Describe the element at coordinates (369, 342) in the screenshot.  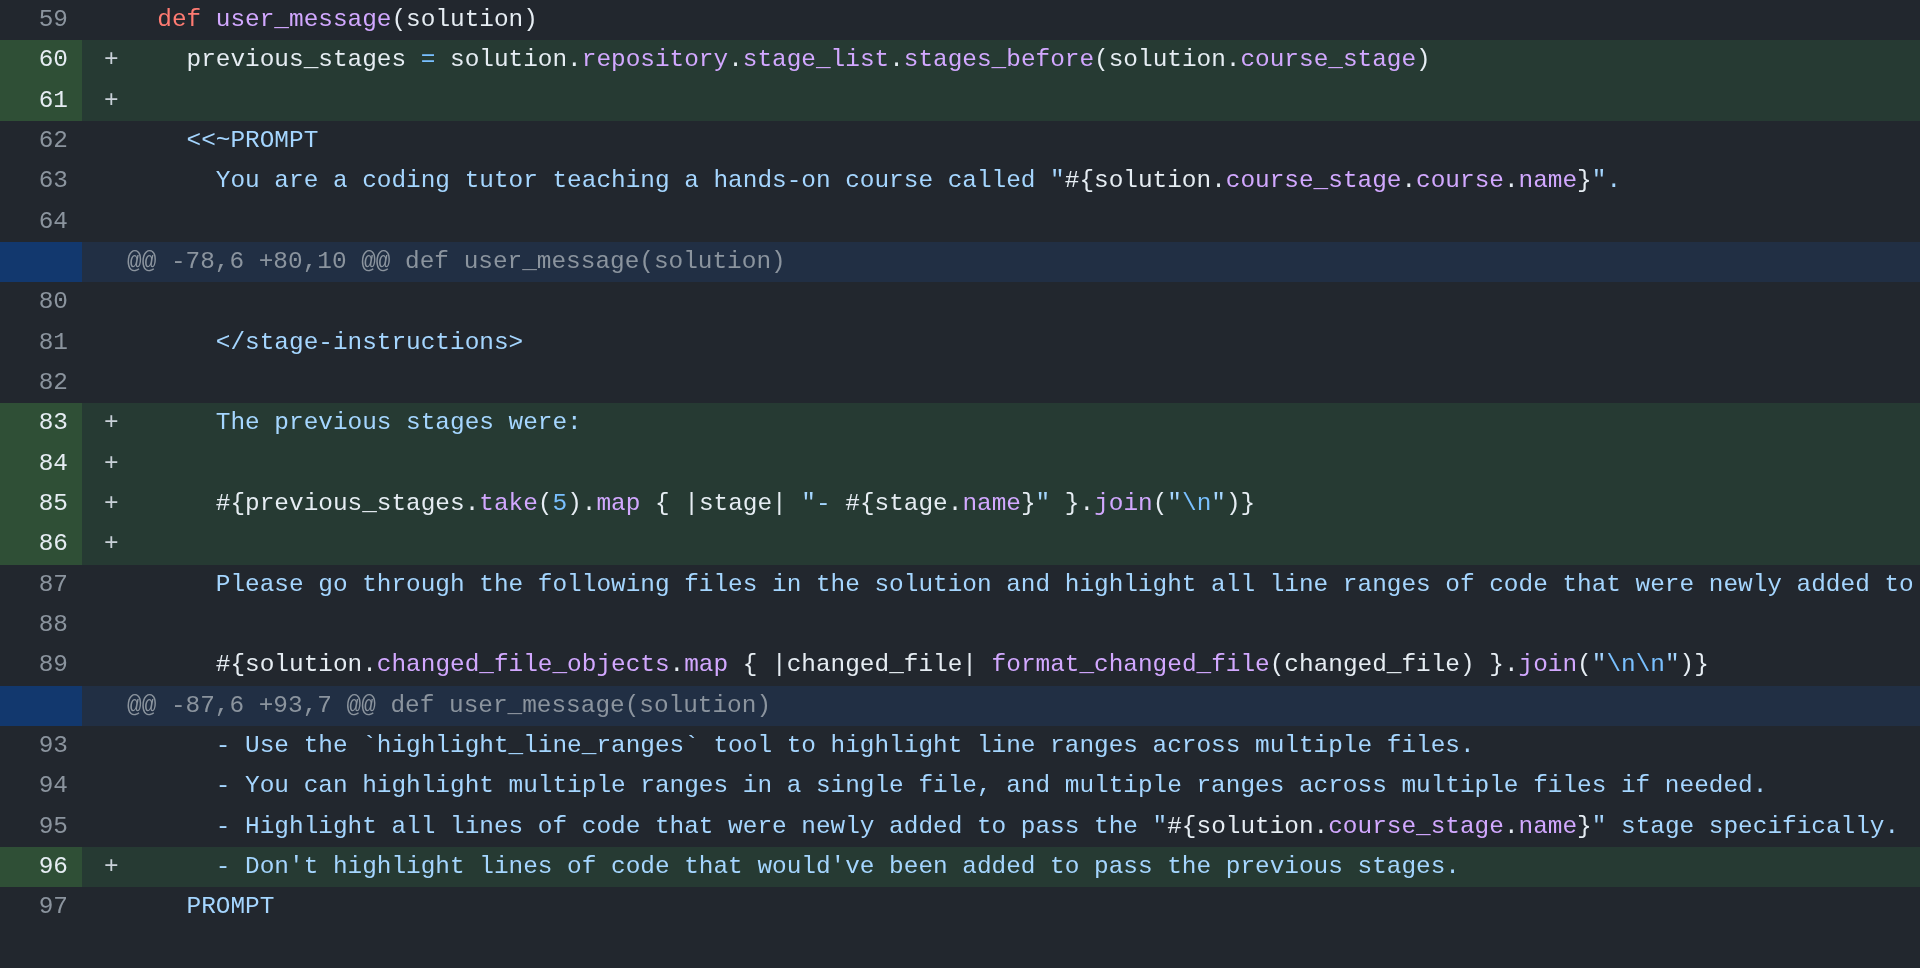
I see `code-line: </stage-instructions>` at that location.